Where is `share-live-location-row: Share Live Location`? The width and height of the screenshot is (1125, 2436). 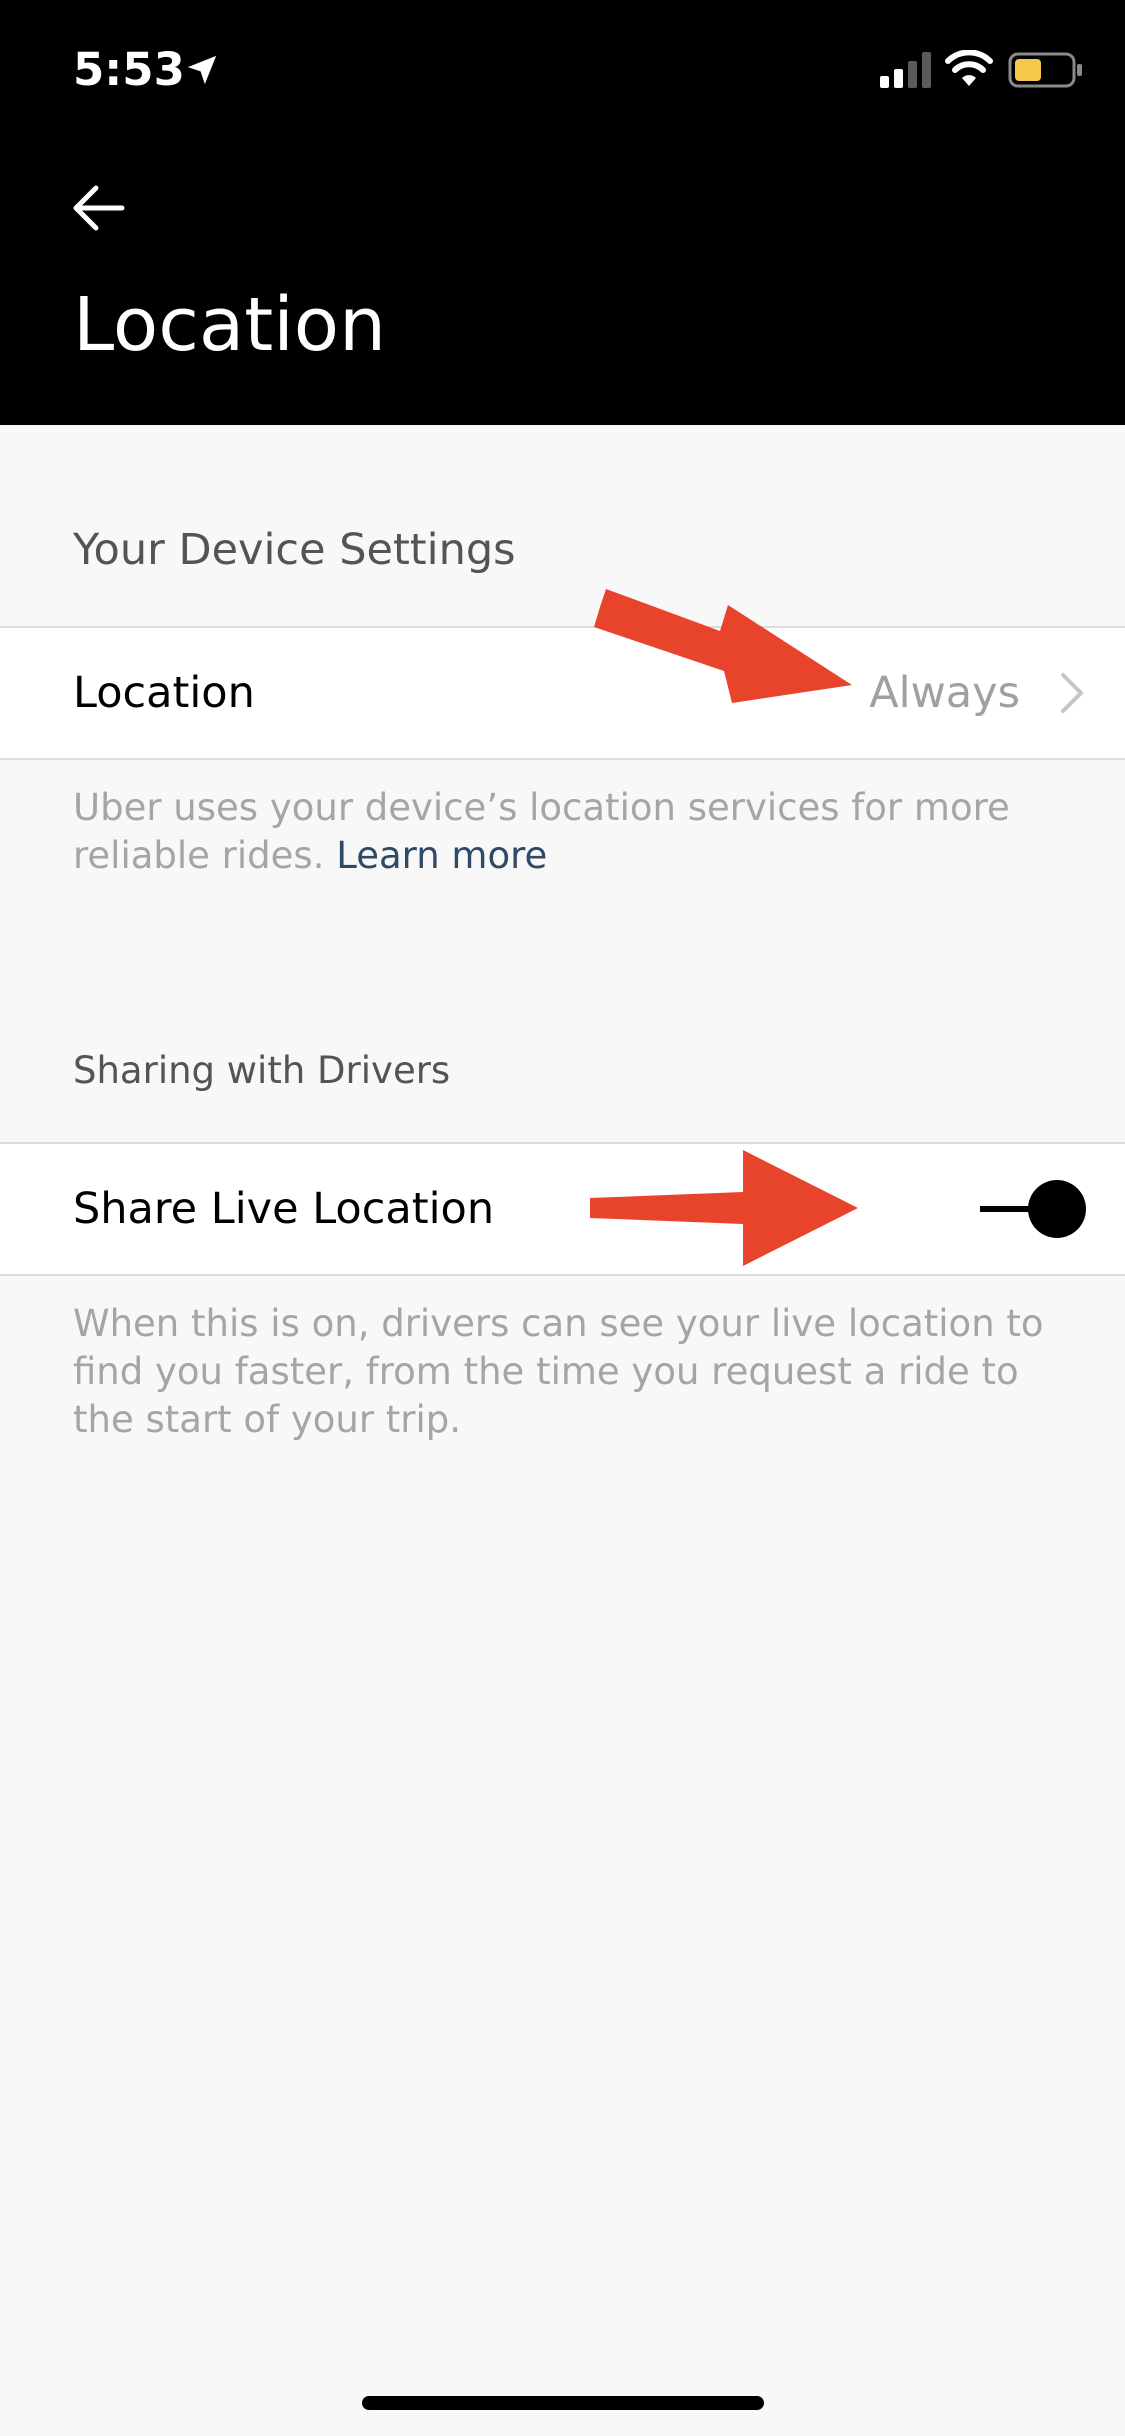 share-live-location-row: Share Live Location is located at coordinates (562, 1209).